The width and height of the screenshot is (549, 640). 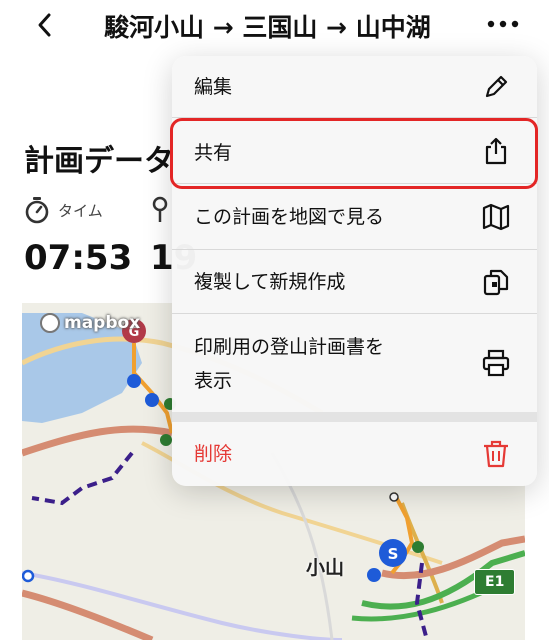 What do you see at coordinates (213, 87) in the screenshot?
I see `menu-item-label: 編集` at bounding box center [213, 87].